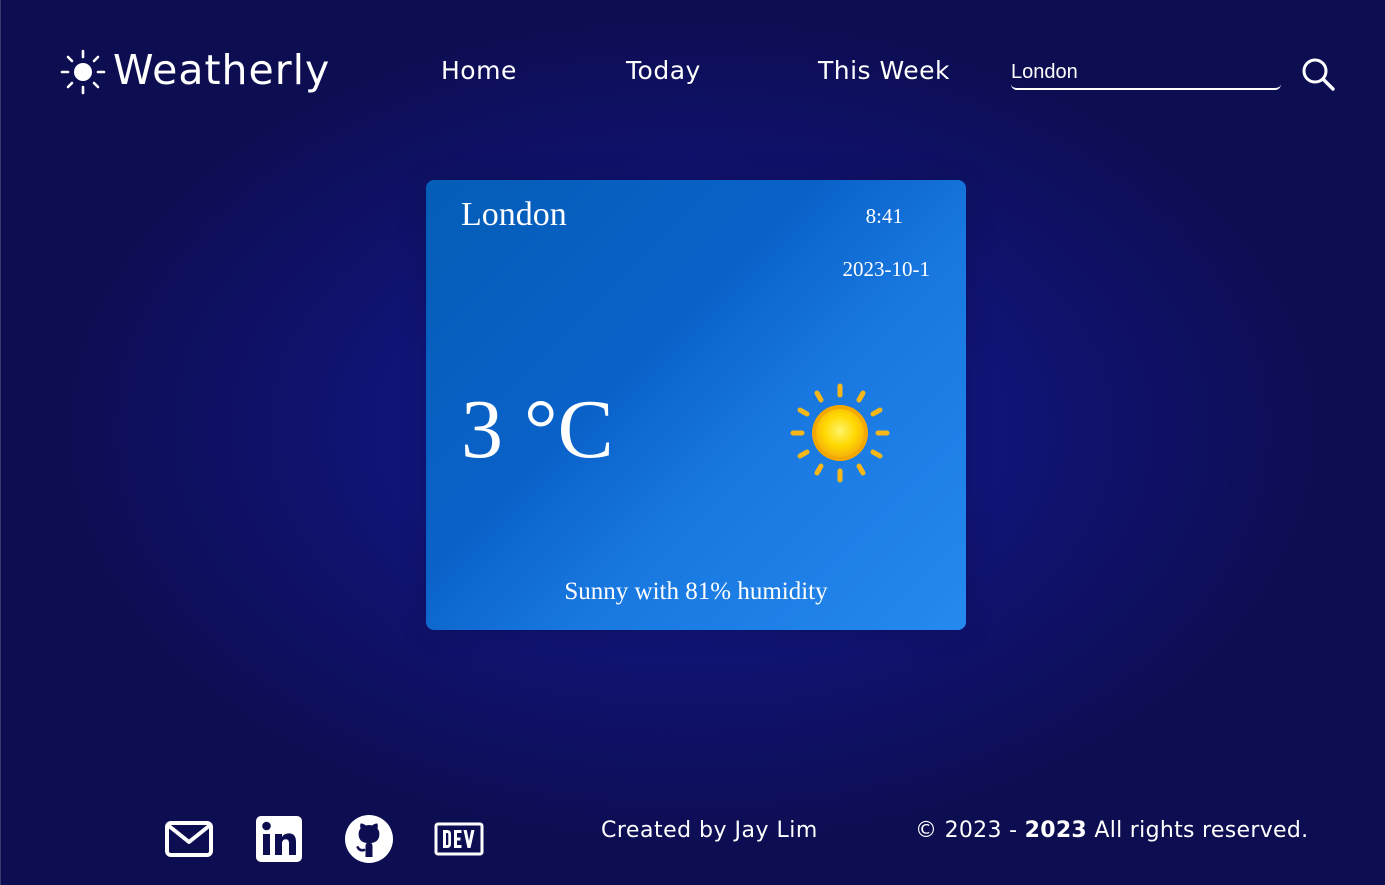 The image size is (1385, 885). What do you see at coordinates (1056, 830) in the screenshot?
I see `copyright-year: 2023` at bounding box center [1056, 830].